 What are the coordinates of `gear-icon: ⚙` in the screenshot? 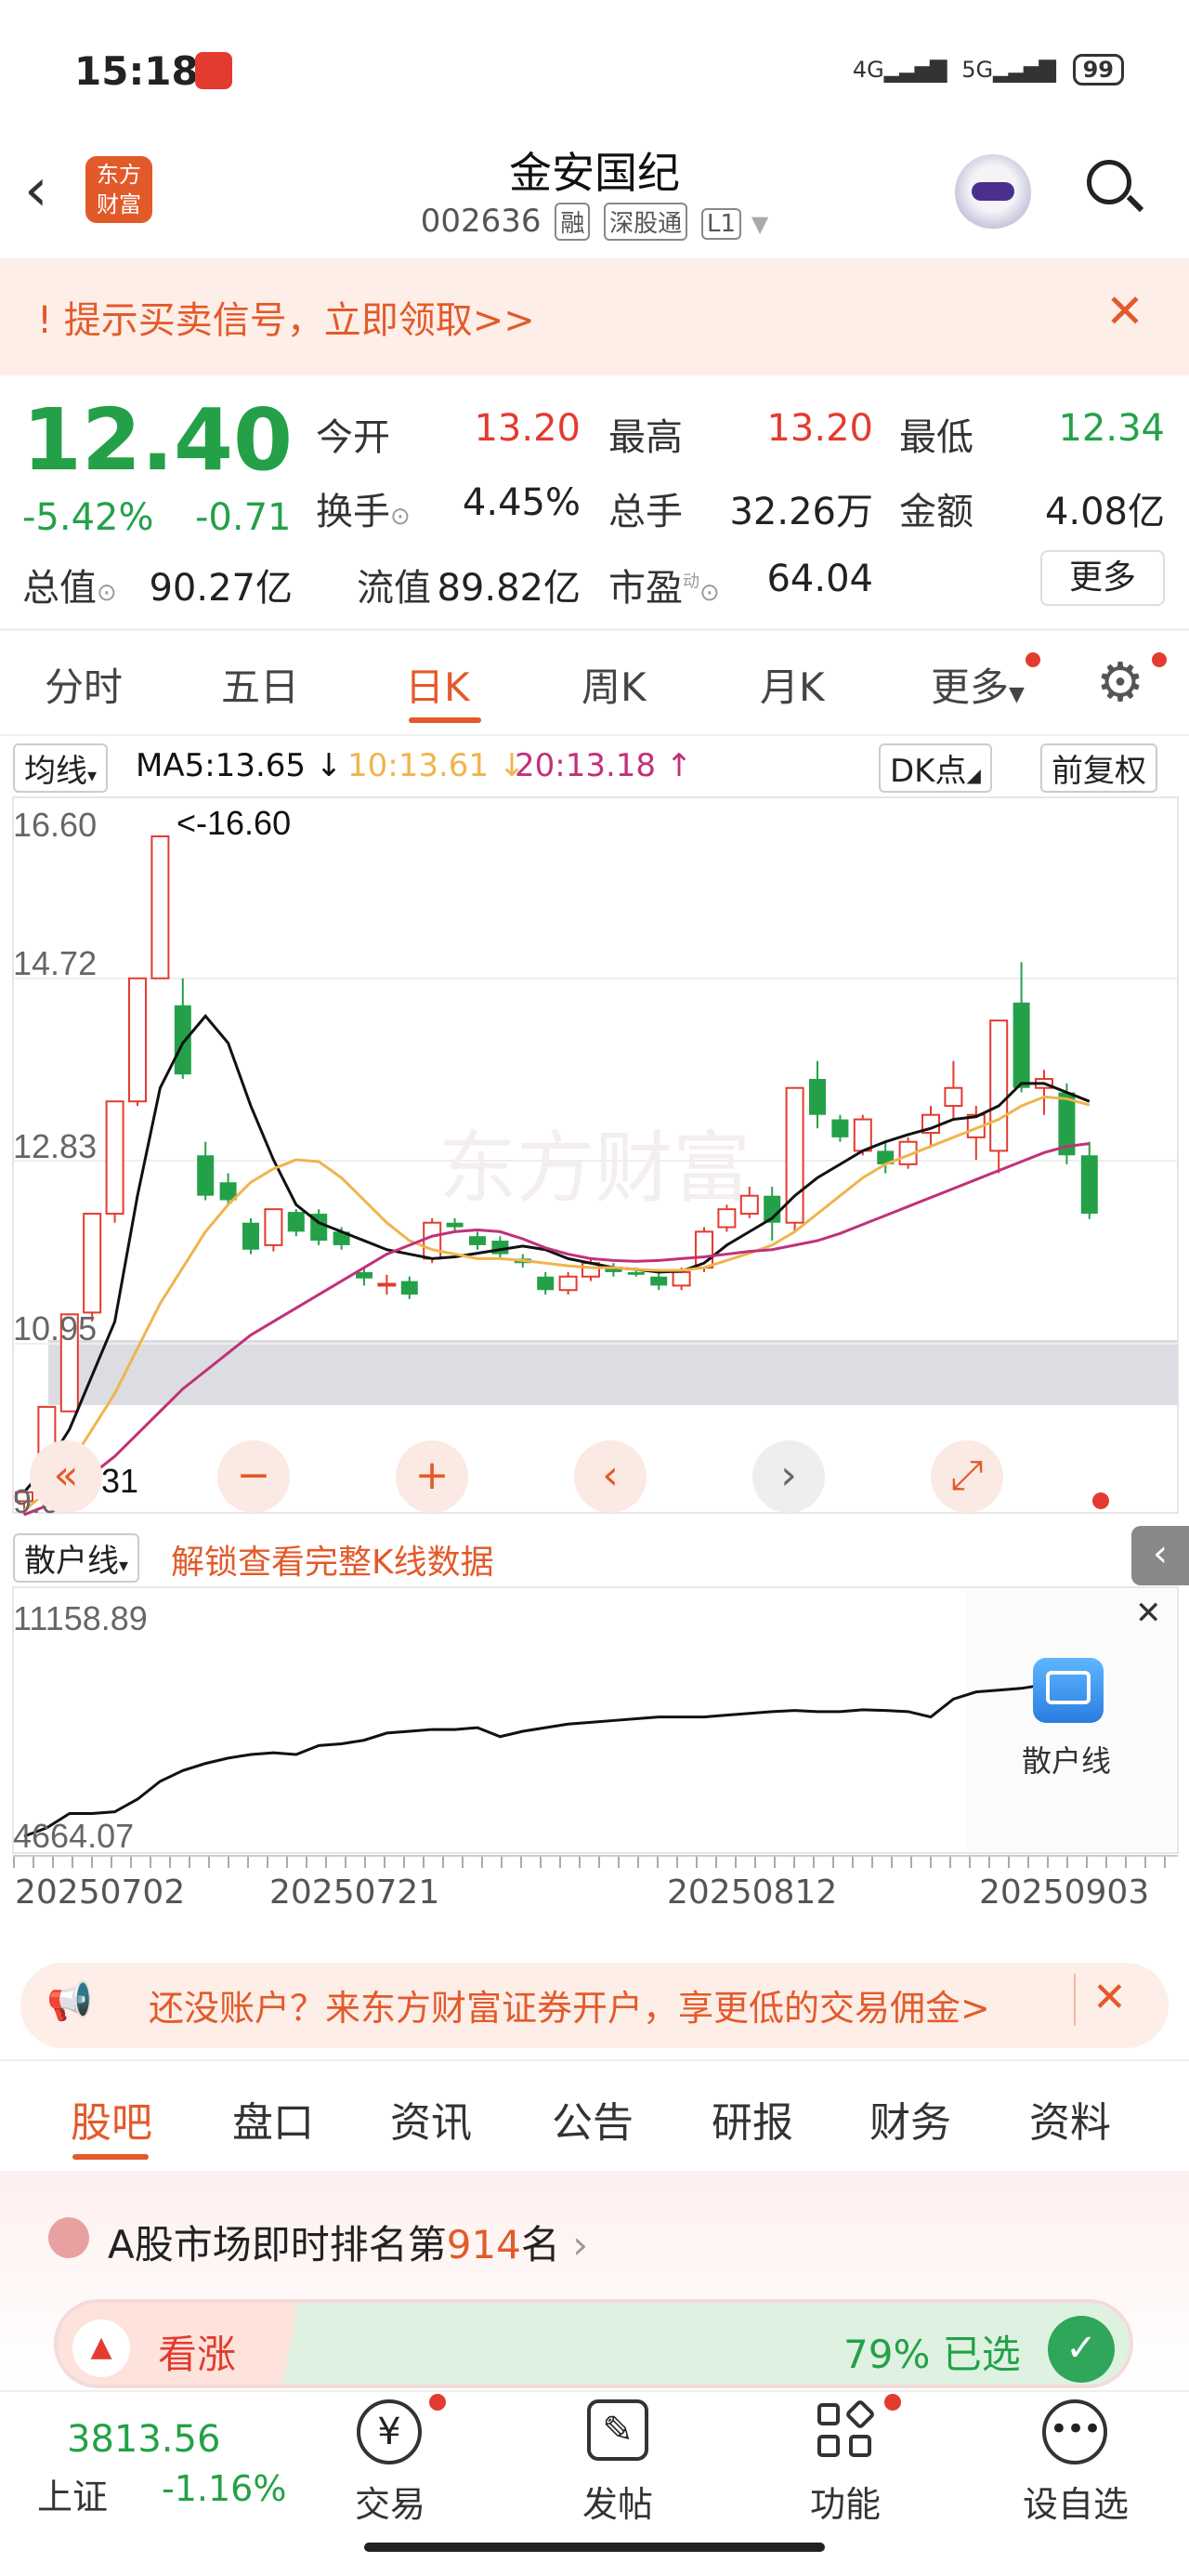 It's located at (1120, 682).